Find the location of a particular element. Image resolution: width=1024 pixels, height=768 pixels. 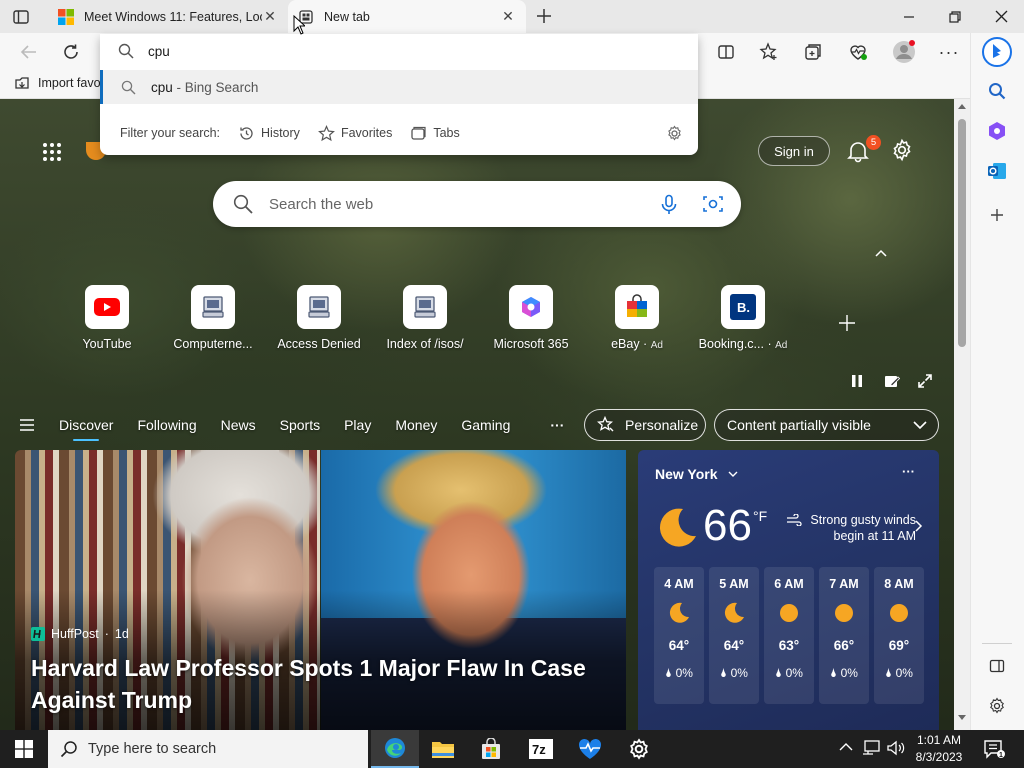

app-launcher-icon is located at coordinates (52, 152).